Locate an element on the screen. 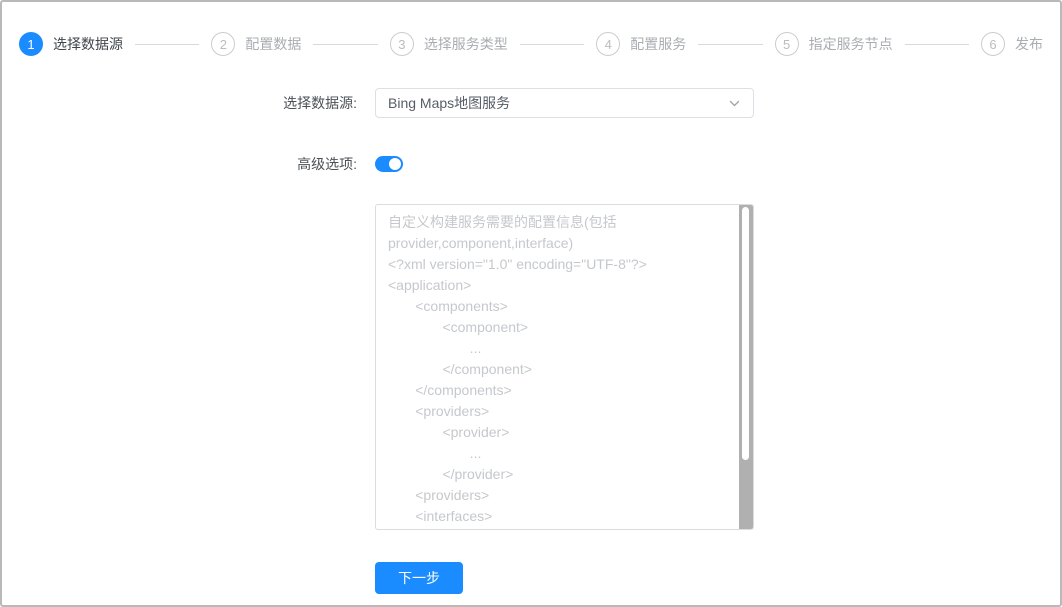  step-5-label: 指定服务节点 is located at coordinates (850, 44).